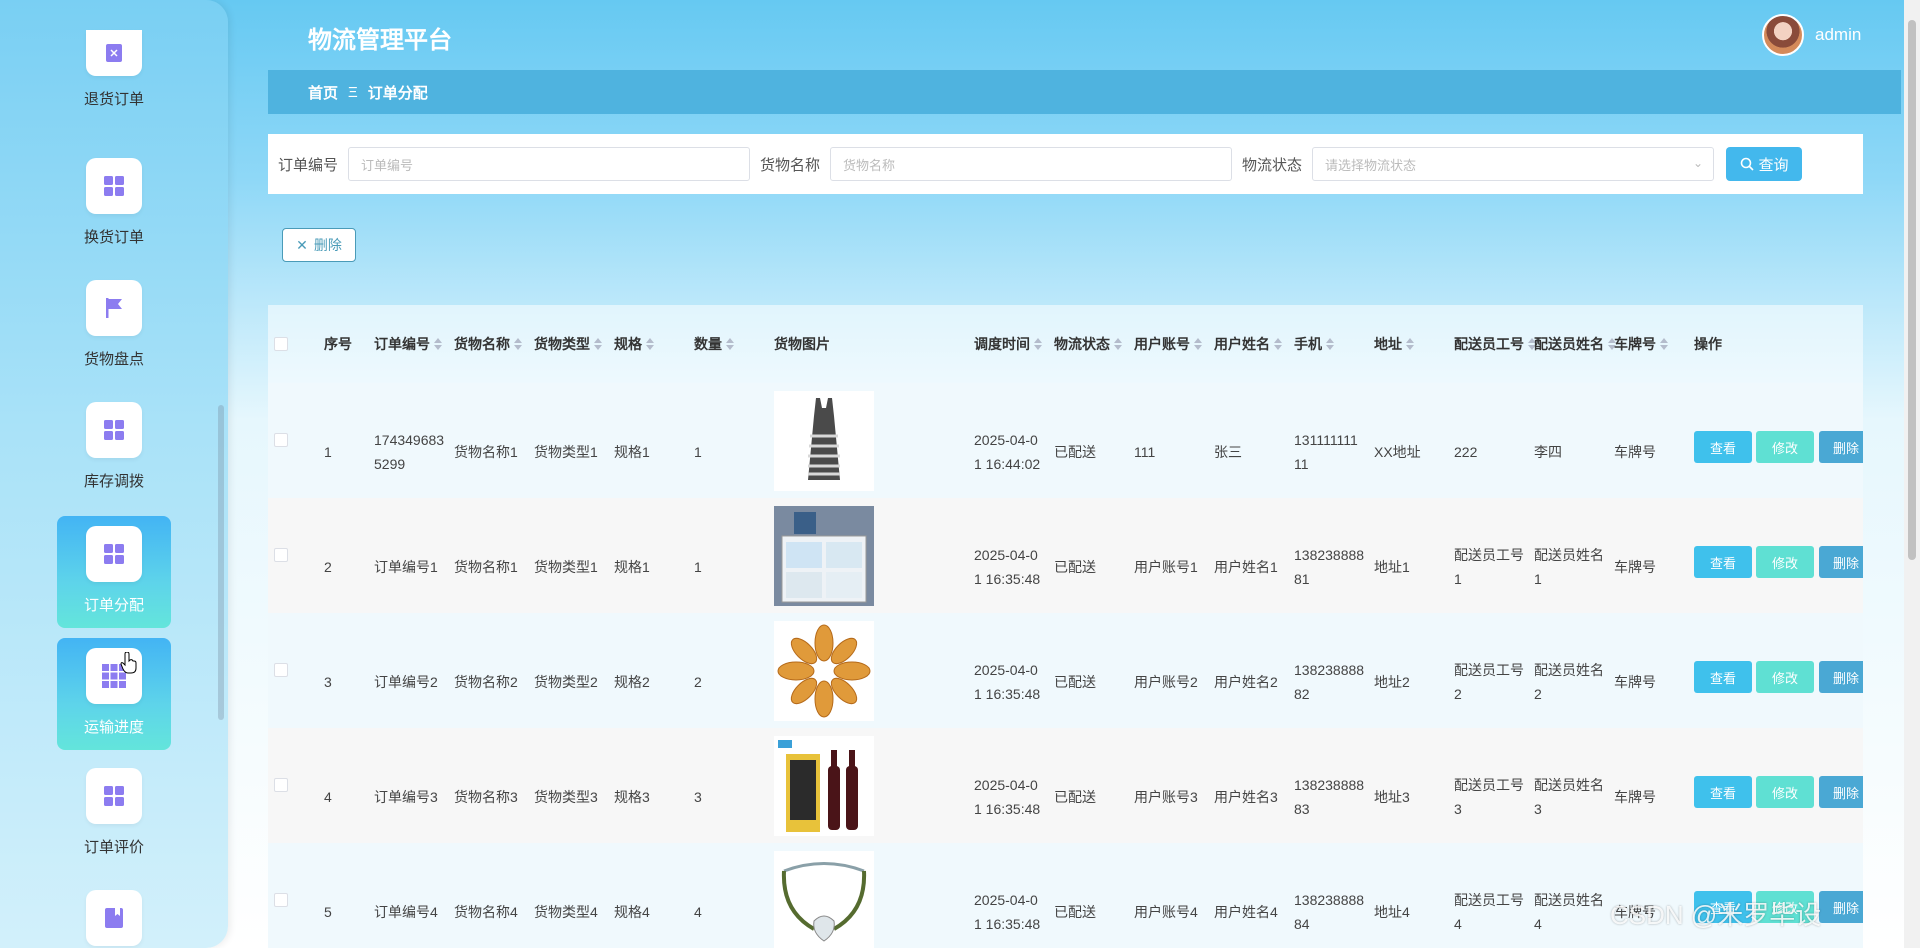  Describe the element at coordinates (114, 572) in the screenshot. I see `sidebar-item-order-assignment: 订单分配` at that location.